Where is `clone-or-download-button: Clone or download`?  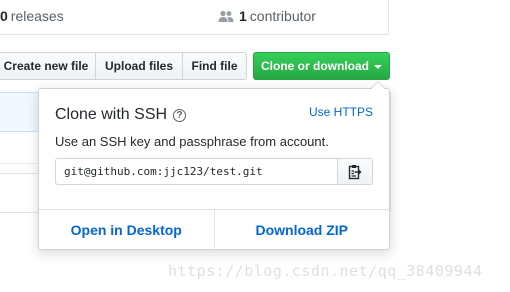 clone-or-download-button: Clone or download is located at coordinates (321, 66).